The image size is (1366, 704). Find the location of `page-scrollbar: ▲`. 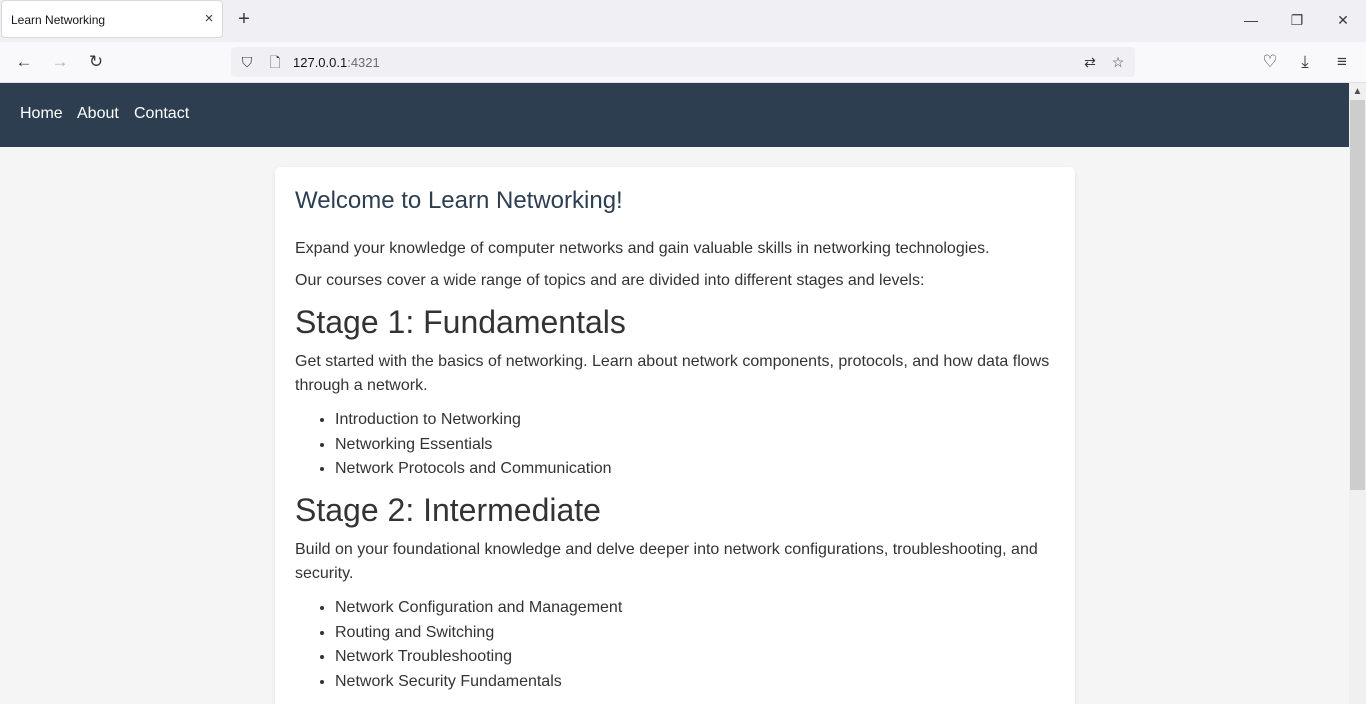

page-scrollbar: ▲ is located at coordinates (1357, 393).